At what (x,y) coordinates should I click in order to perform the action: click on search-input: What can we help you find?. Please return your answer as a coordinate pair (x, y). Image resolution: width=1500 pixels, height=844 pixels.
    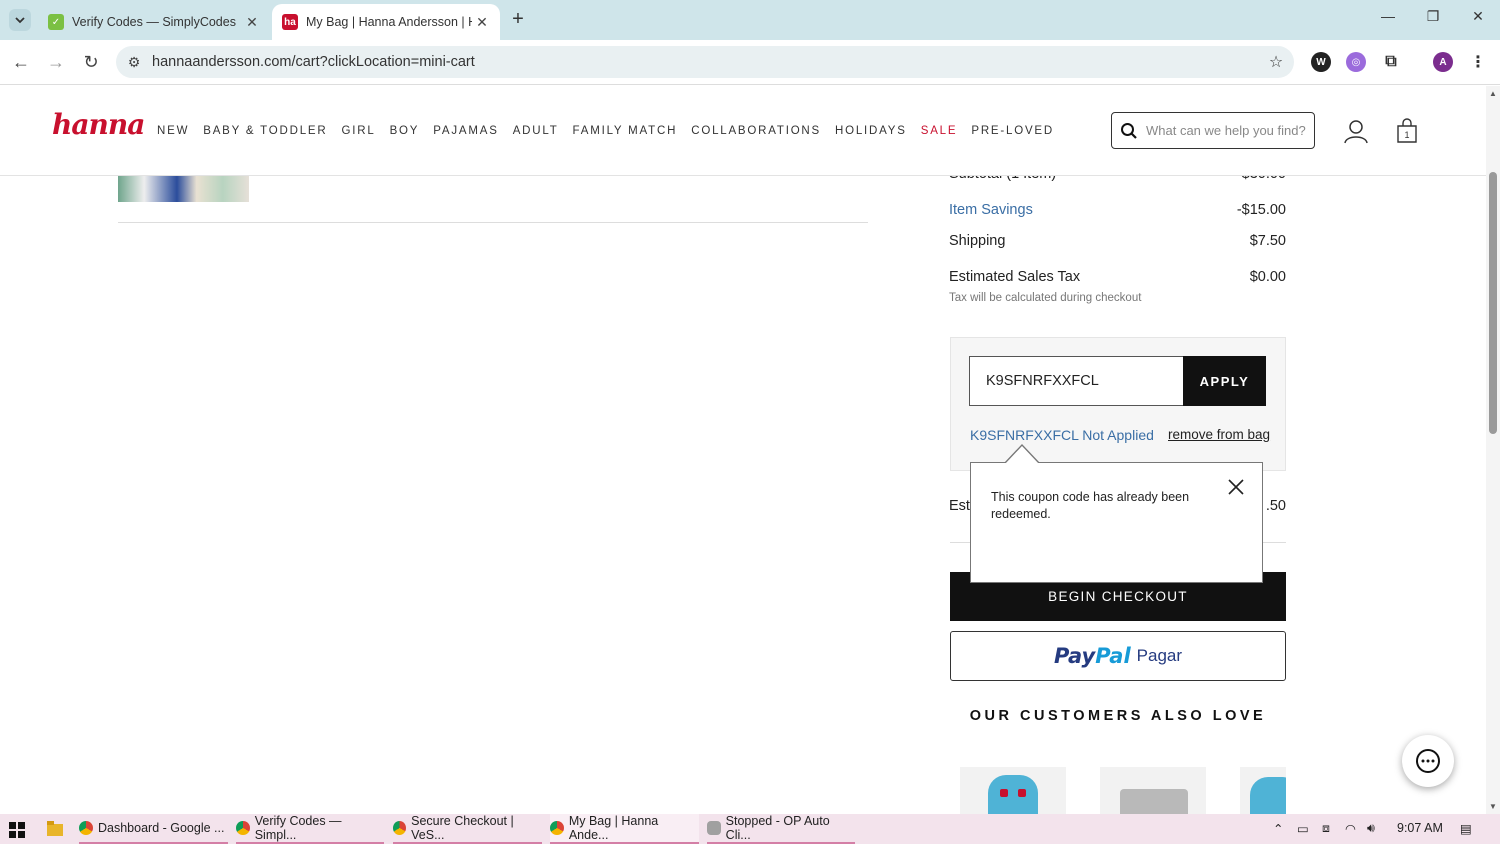
    Looking at the image, I should click on (1226, 130).